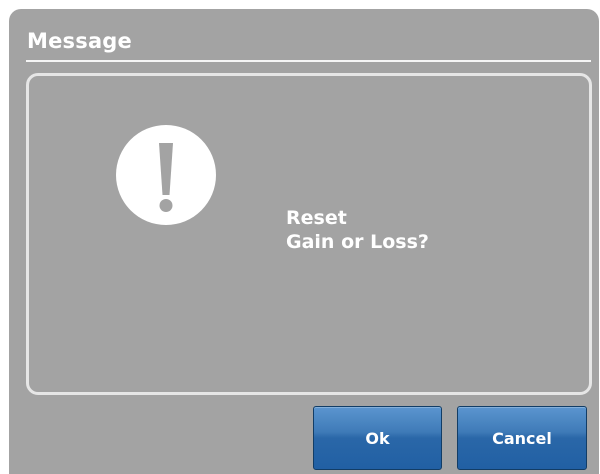 The height and width of the screenshot is (474, 600). Describe the element at coordinates (166, 175) in the screenshot. I see `exclamation-icon` at that location.